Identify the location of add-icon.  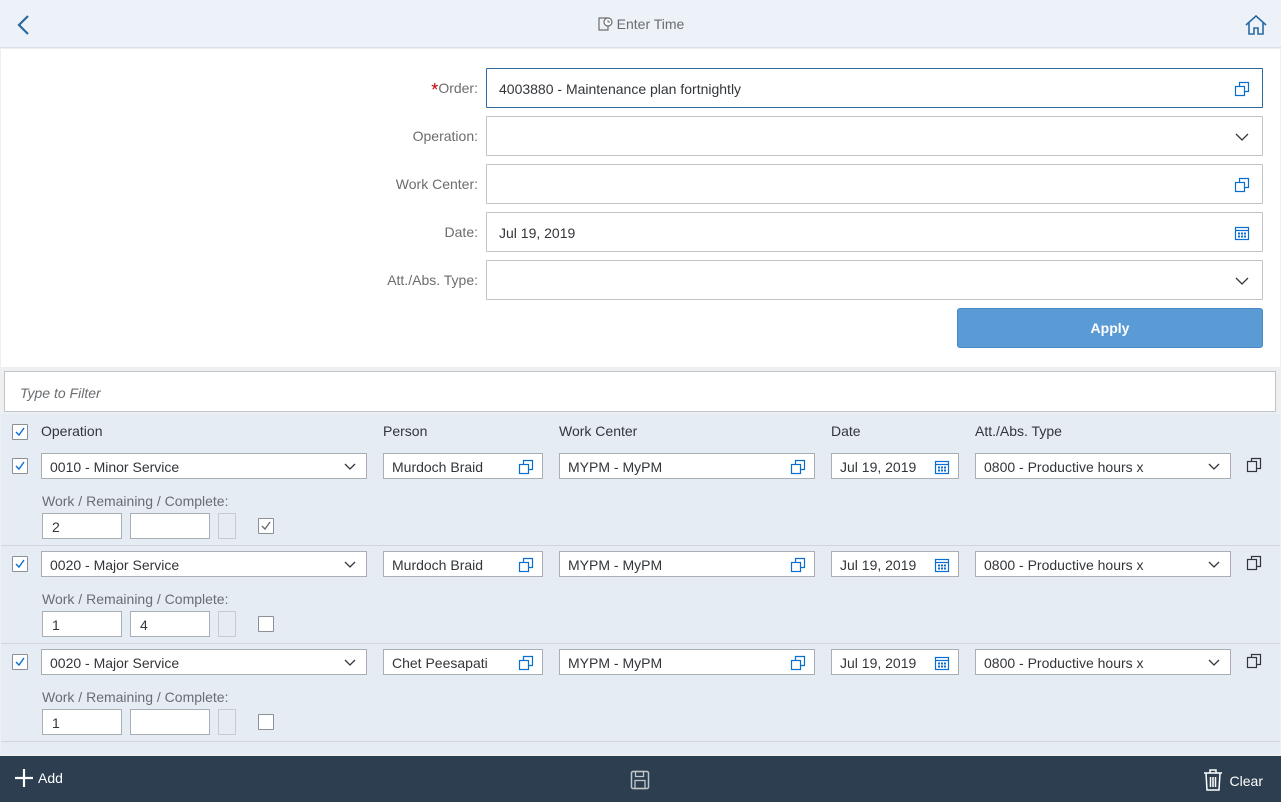
(24, 778).